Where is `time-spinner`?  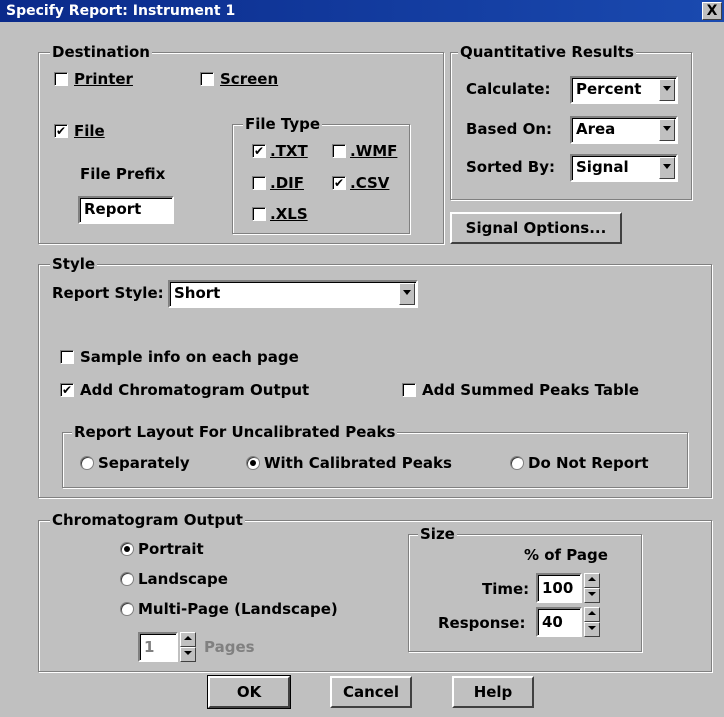
time-spinner is located at coordinates (592, 588).